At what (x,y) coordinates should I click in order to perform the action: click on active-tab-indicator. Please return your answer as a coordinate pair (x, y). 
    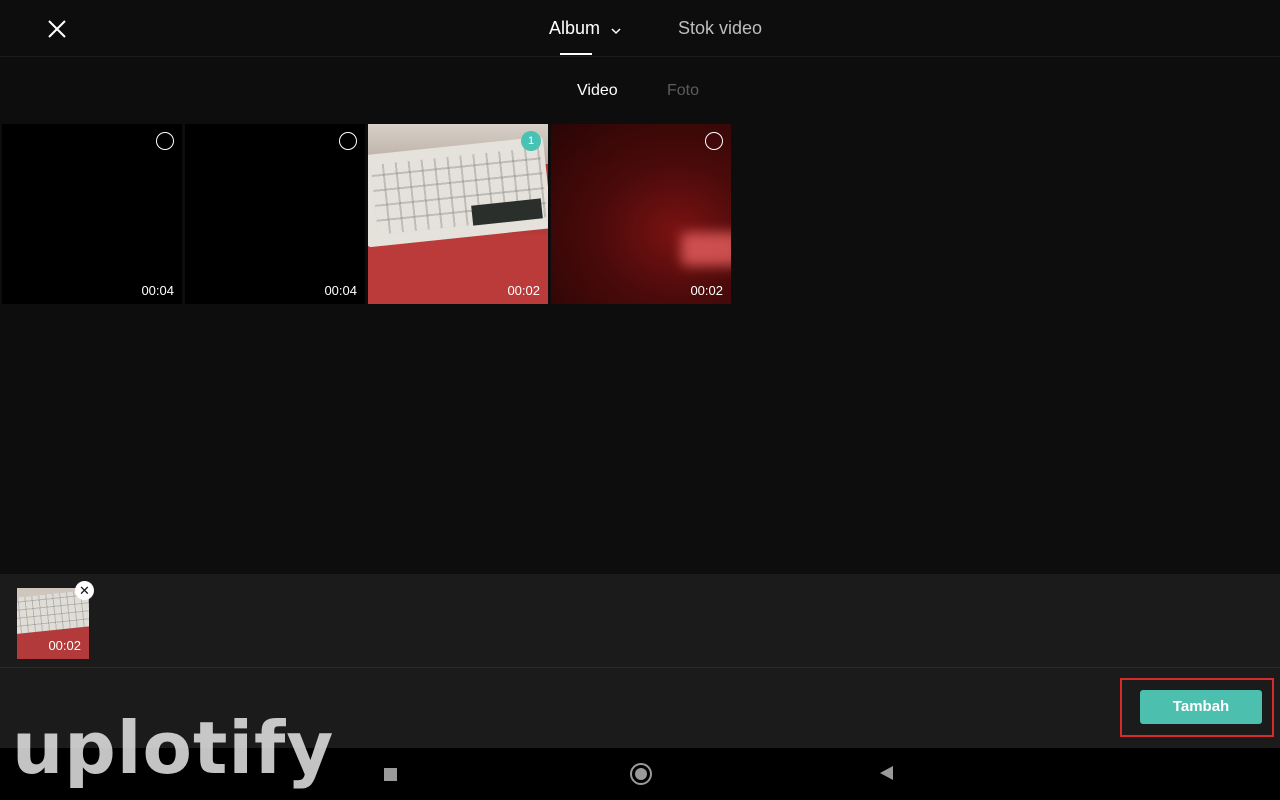
    Looking at the image, I should click on (576, 54).